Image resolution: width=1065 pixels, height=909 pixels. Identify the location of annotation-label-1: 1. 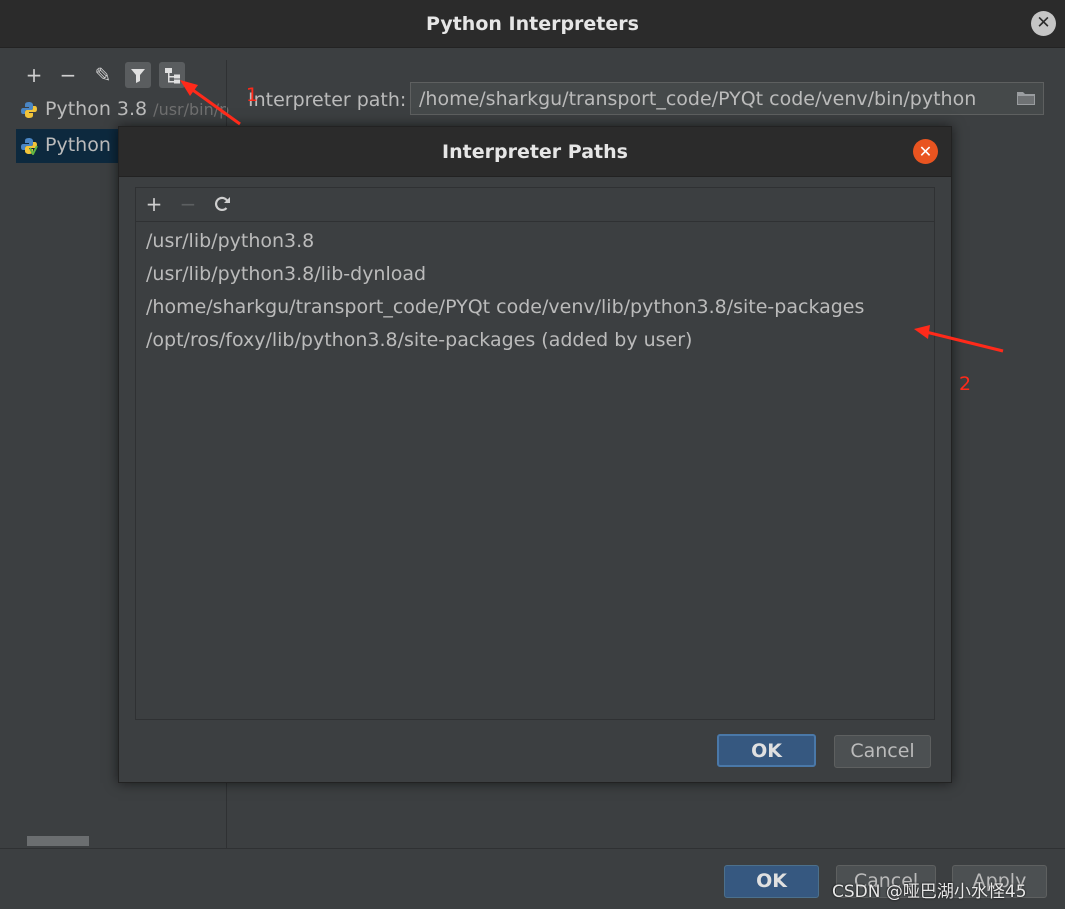
(252, 95).